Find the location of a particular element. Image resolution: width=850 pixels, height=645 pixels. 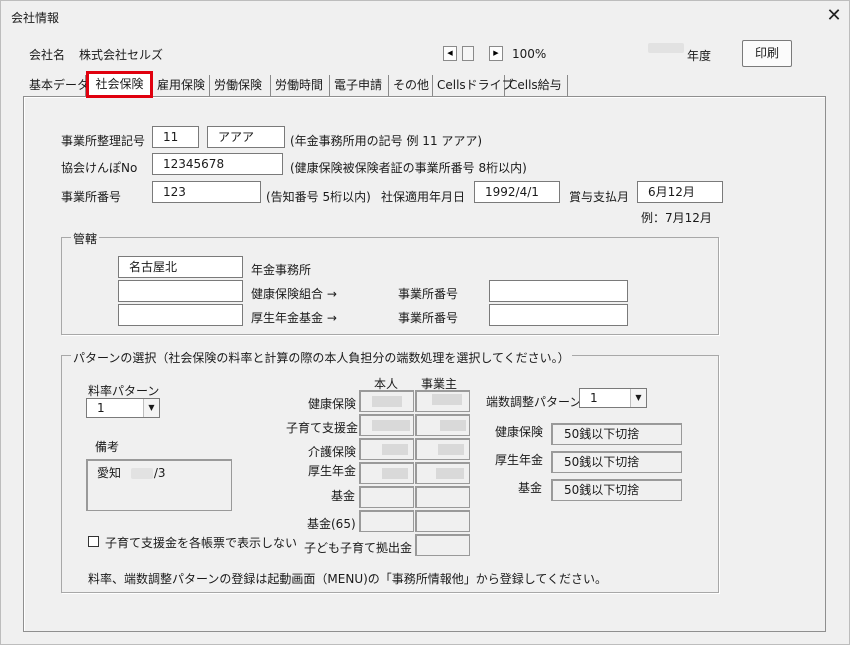

biko-memo: 愛知 /3 is located at coordinates (159, 485).